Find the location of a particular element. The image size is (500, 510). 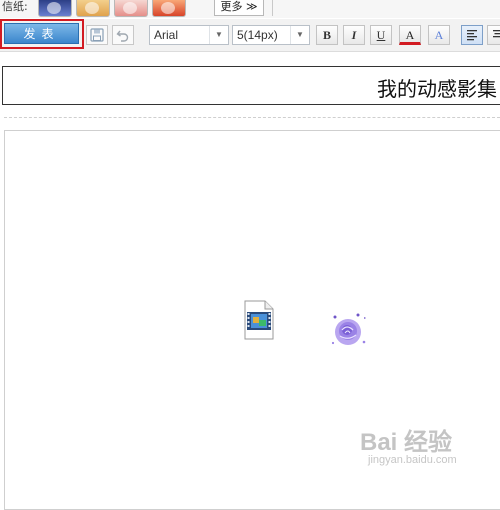

title-input-value: 我的动感影集 is located at coordinates (437, 87).